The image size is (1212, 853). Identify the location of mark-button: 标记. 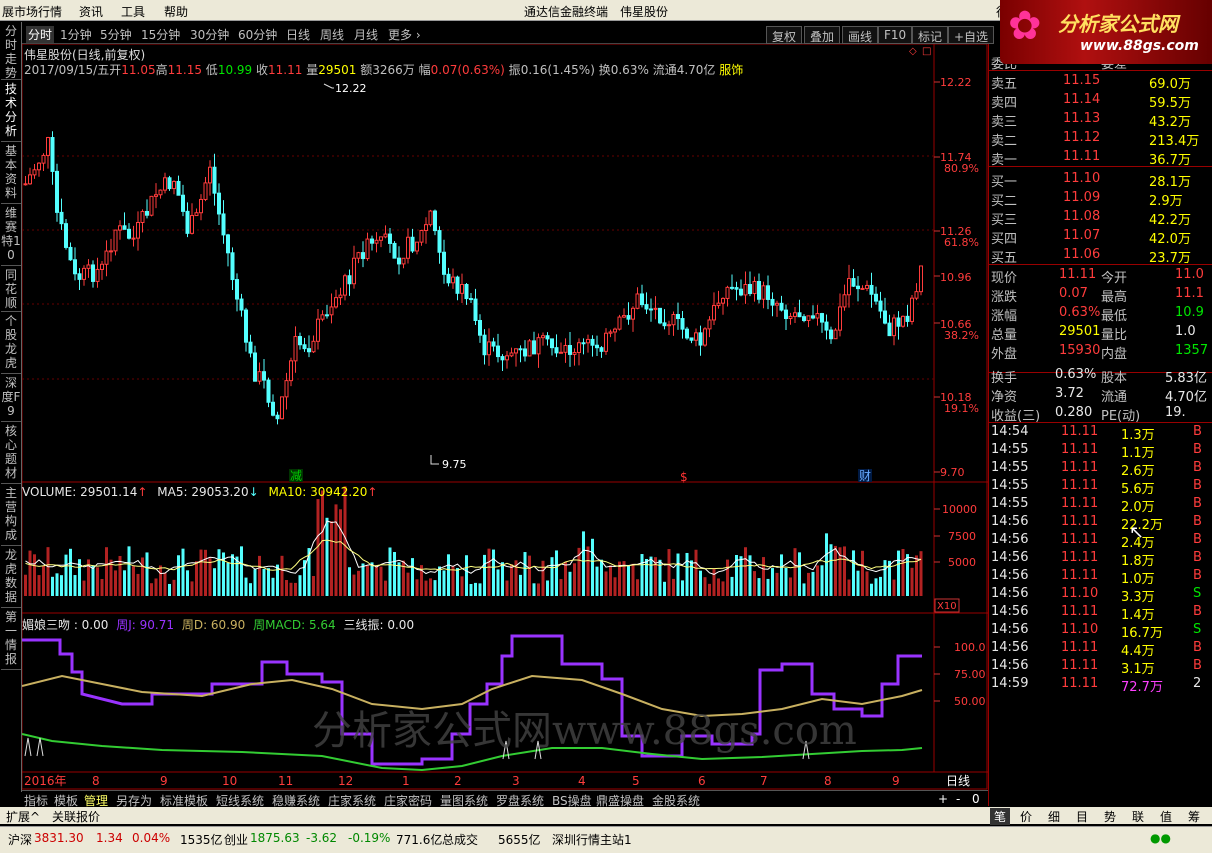
(930, 35).